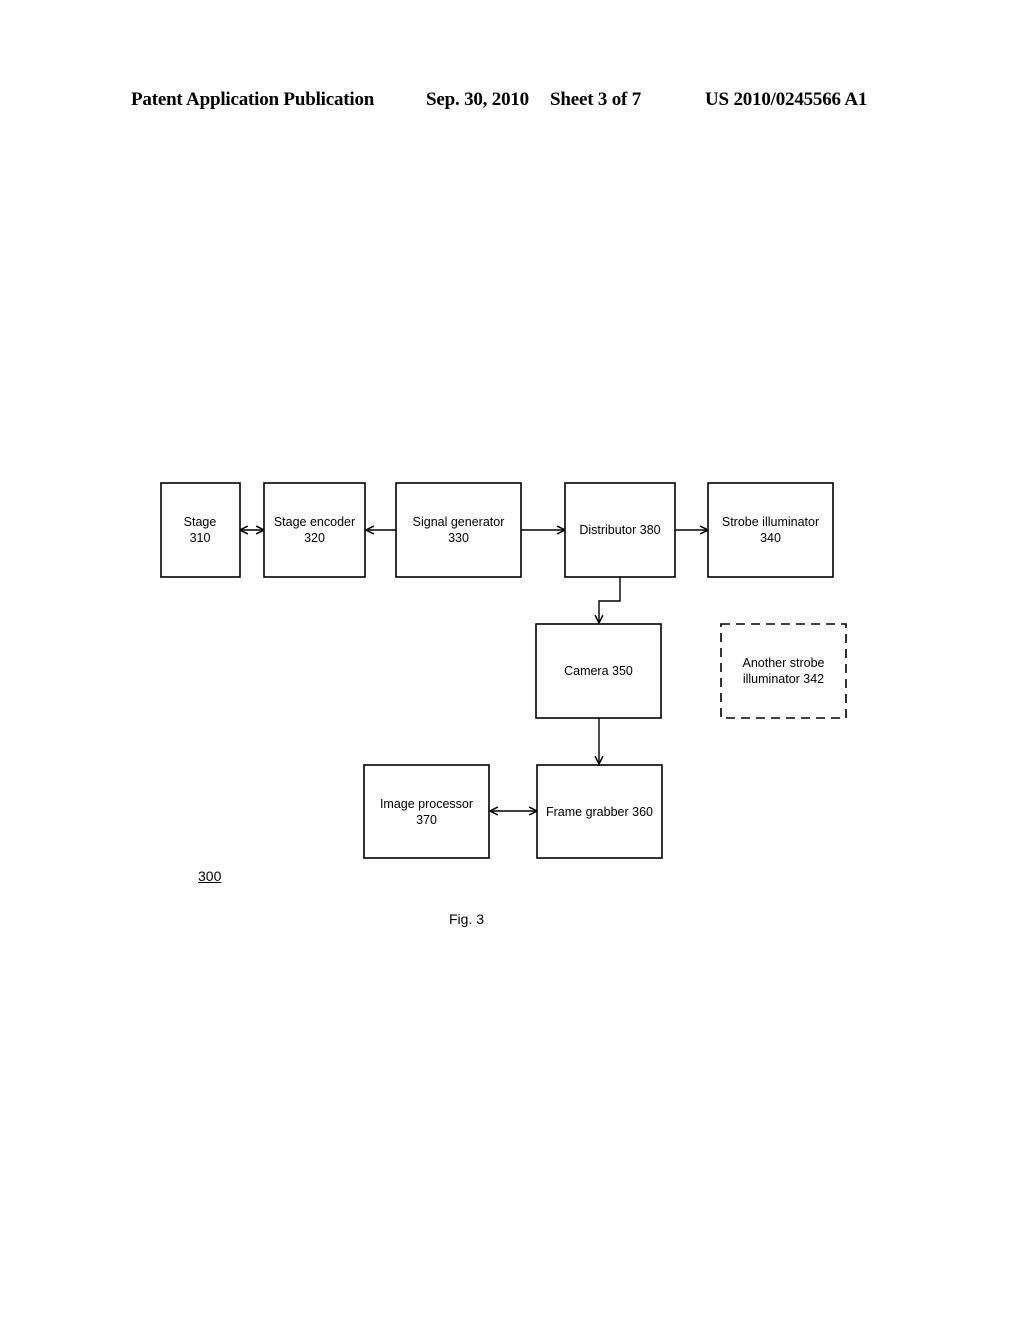  What do you see at coordinates (467, 919) in the screenshot?
I see `figure-caption: Fig. 3` at bounding box center [467, 919].